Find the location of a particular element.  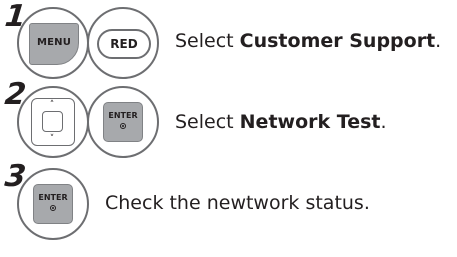

step-3-instruction: Check the newtwork status. is located at coordinates (237, 203).